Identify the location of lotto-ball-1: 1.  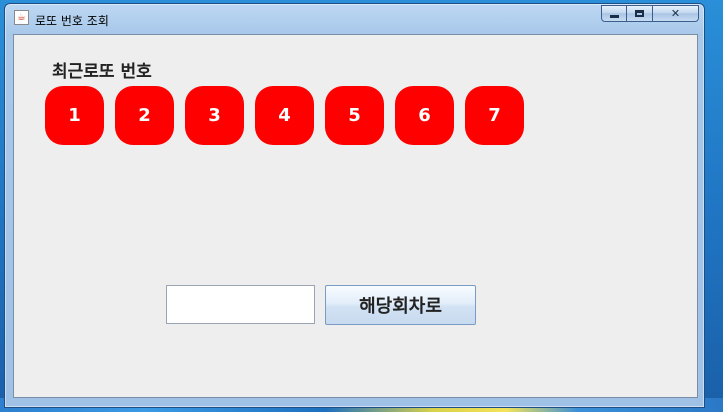
(74, 115).